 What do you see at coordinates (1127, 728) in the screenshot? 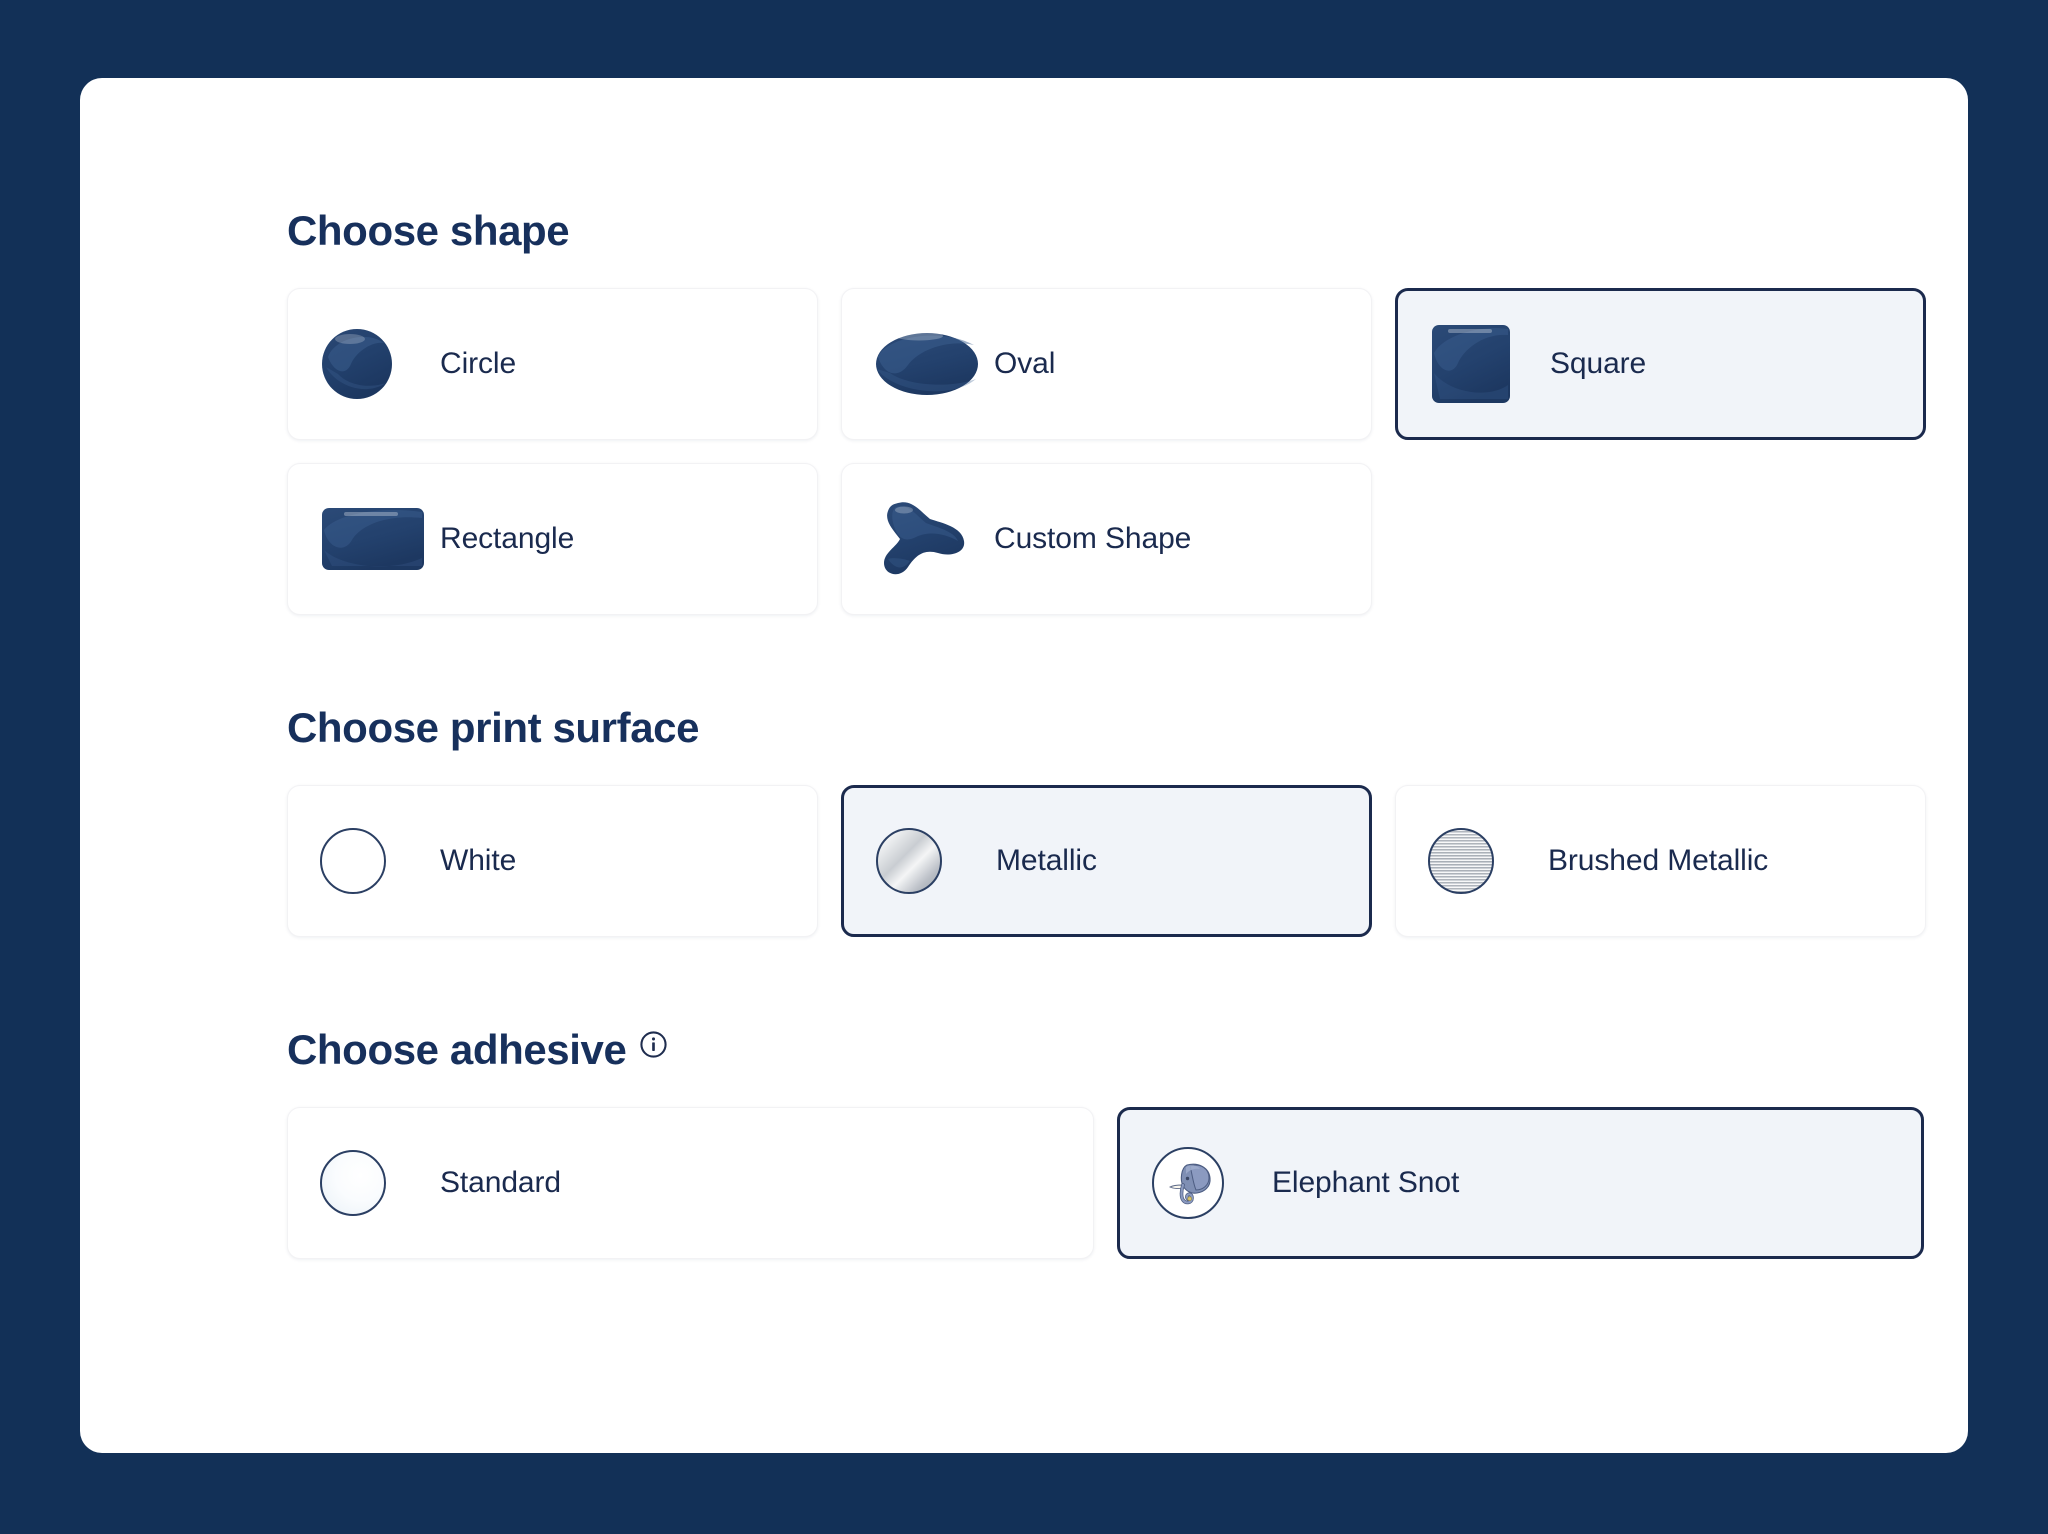
I see `section-title-surface: Choose print surface` at bounding box center [1127, 728].